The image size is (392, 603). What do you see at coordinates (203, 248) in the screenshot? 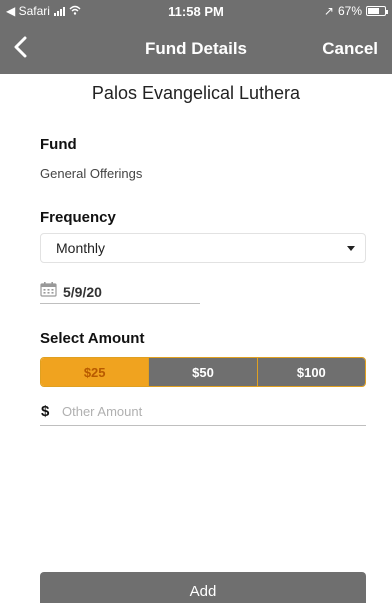
I see `frequency-select: Monthly` at bounding box center [203, 248].